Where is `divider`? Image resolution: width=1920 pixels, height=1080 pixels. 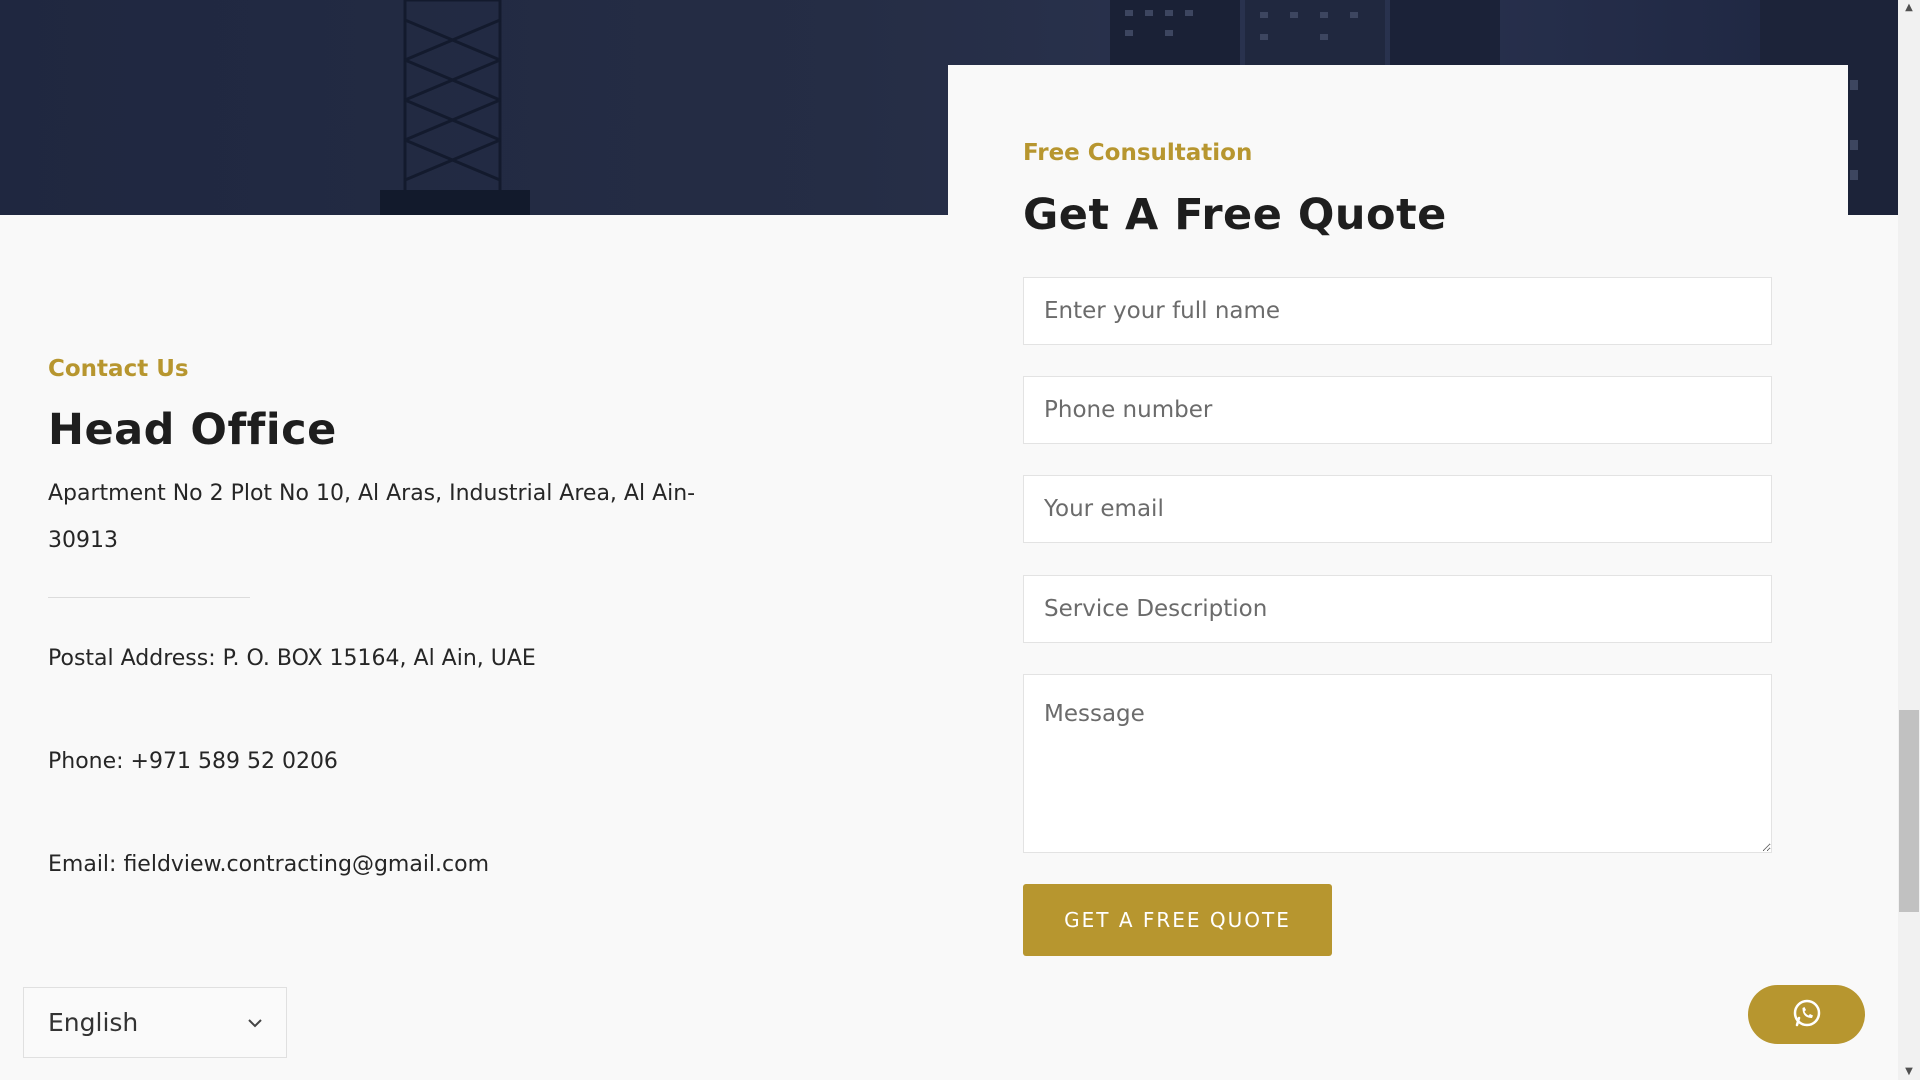
divider is located at coordinates (149, 597).